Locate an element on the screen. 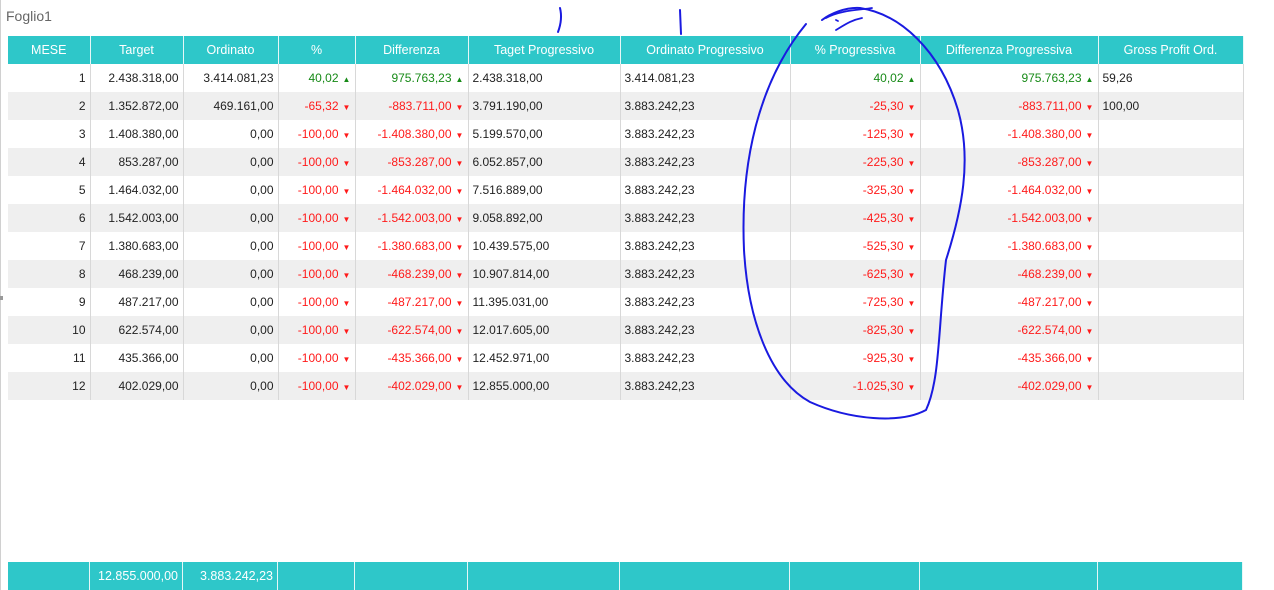  cell-target-progressivo: 10.907.814,00 is located at coordinates (544, 274).